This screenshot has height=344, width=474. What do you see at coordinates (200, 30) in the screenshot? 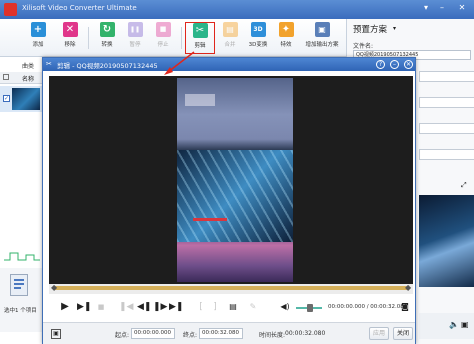
I see `clip-icon: ✂` at bounding box center [200, 30].